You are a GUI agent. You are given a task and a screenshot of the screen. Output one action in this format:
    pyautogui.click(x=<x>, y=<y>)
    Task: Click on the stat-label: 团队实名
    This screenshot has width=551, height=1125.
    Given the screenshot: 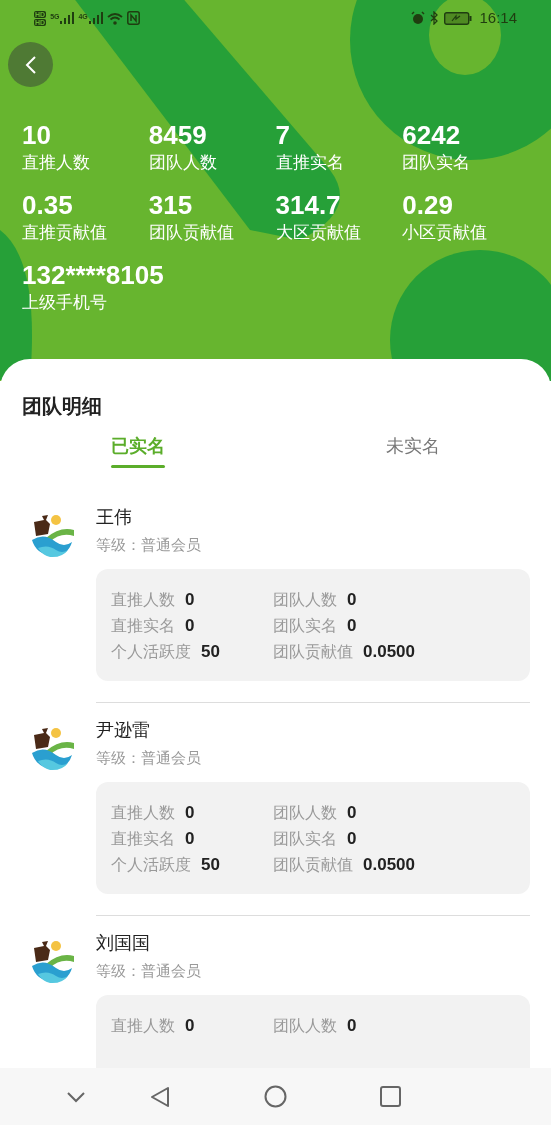 What is the action you would take?
    pyautogui.click(x=437, y=163)
    